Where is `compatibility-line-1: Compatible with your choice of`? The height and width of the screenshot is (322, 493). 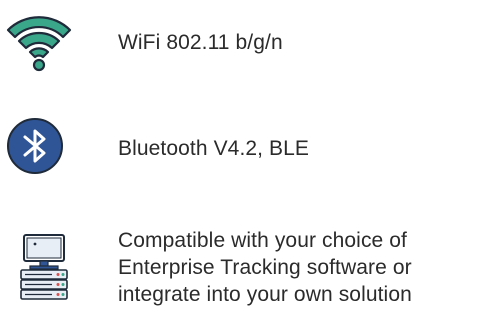 compatibility-line-1: Compatible with your choice of is located at coordinates (262, 240).